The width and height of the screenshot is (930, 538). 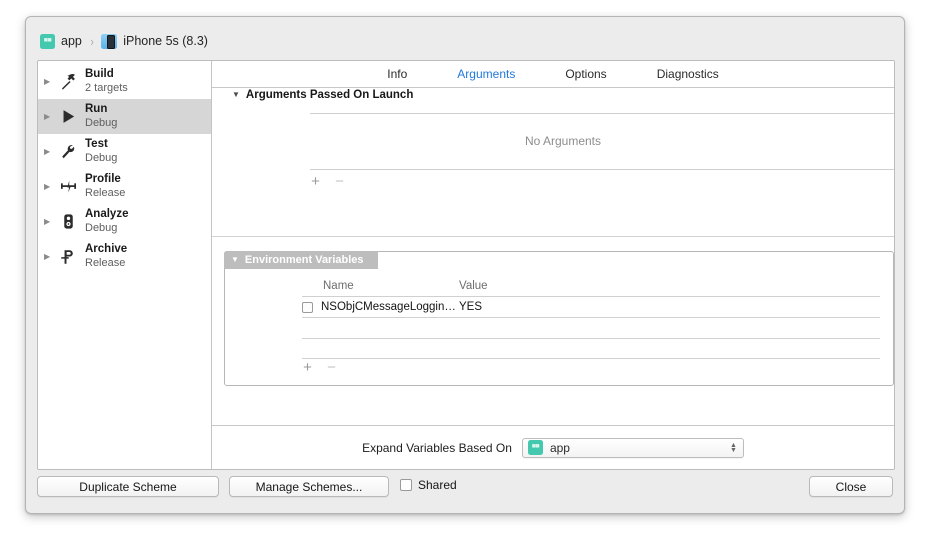 I want to click on sidebar-item-profile: ▶ Profile Release, so click(x=124, y=186).